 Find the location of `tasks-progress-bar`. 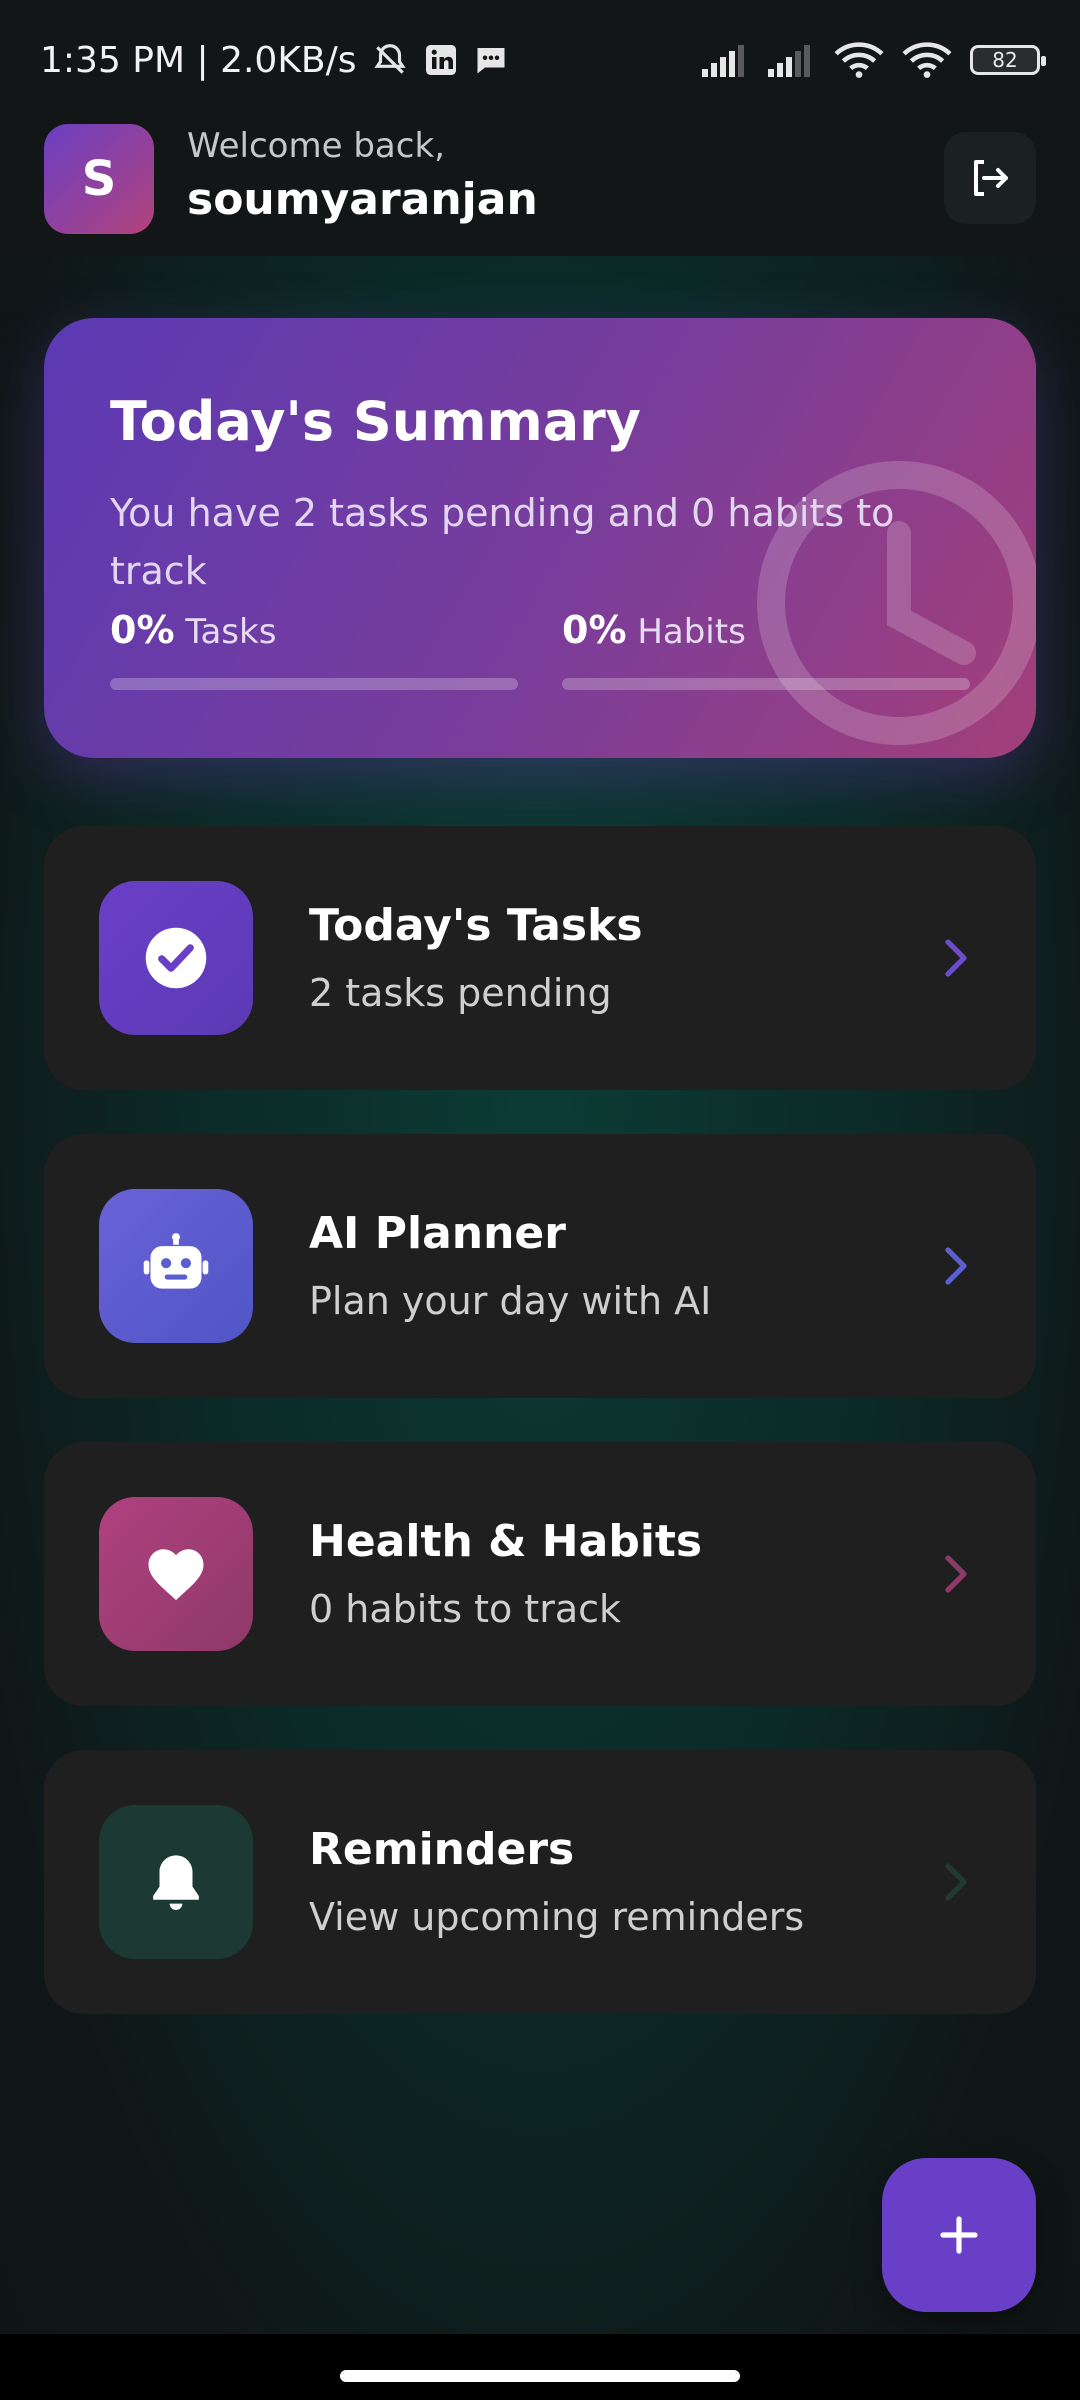

tasks-progress-bar is located at coordinates (314, 684).